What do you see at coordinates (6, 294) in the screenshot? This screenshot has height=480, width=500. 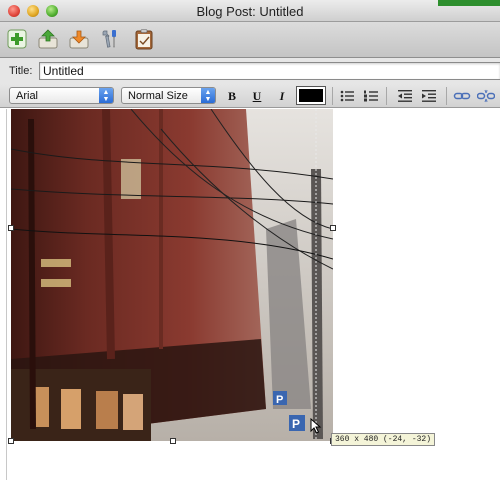 I see `editor-border` at bounding box center [6, 294].